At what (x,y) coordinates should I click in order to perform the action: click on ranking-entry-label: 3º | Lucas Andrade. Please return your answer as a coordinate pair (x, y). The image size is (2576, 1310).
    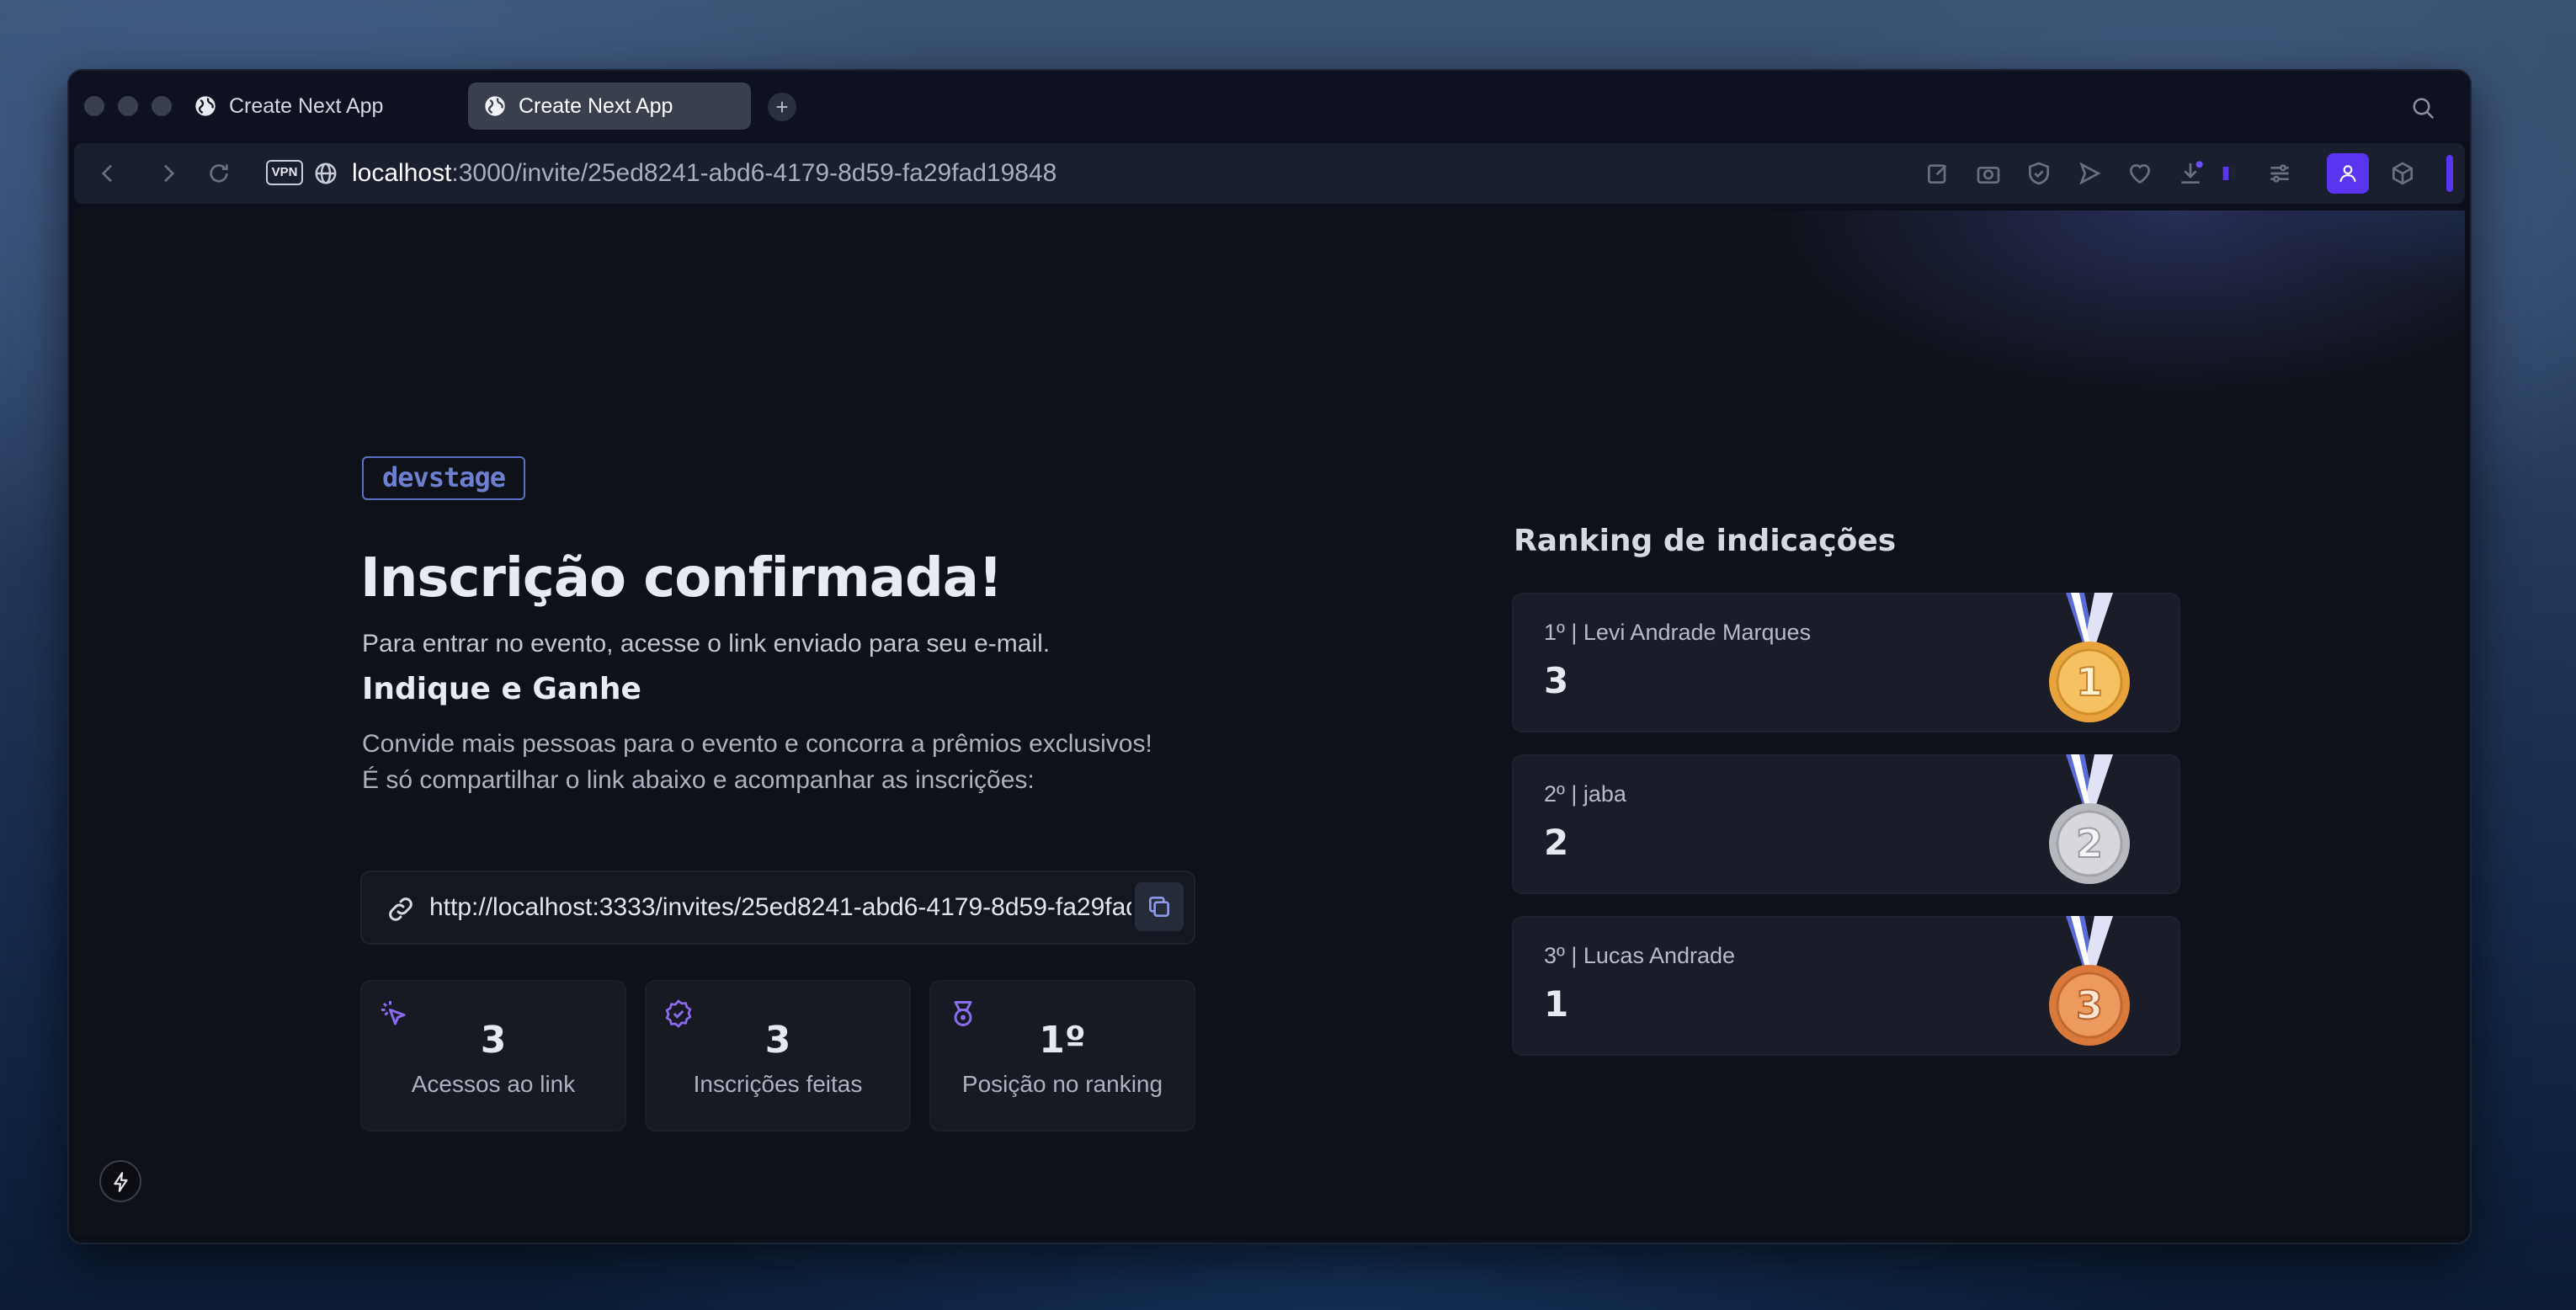
    Looking at the image, I should click on (1640, 956).